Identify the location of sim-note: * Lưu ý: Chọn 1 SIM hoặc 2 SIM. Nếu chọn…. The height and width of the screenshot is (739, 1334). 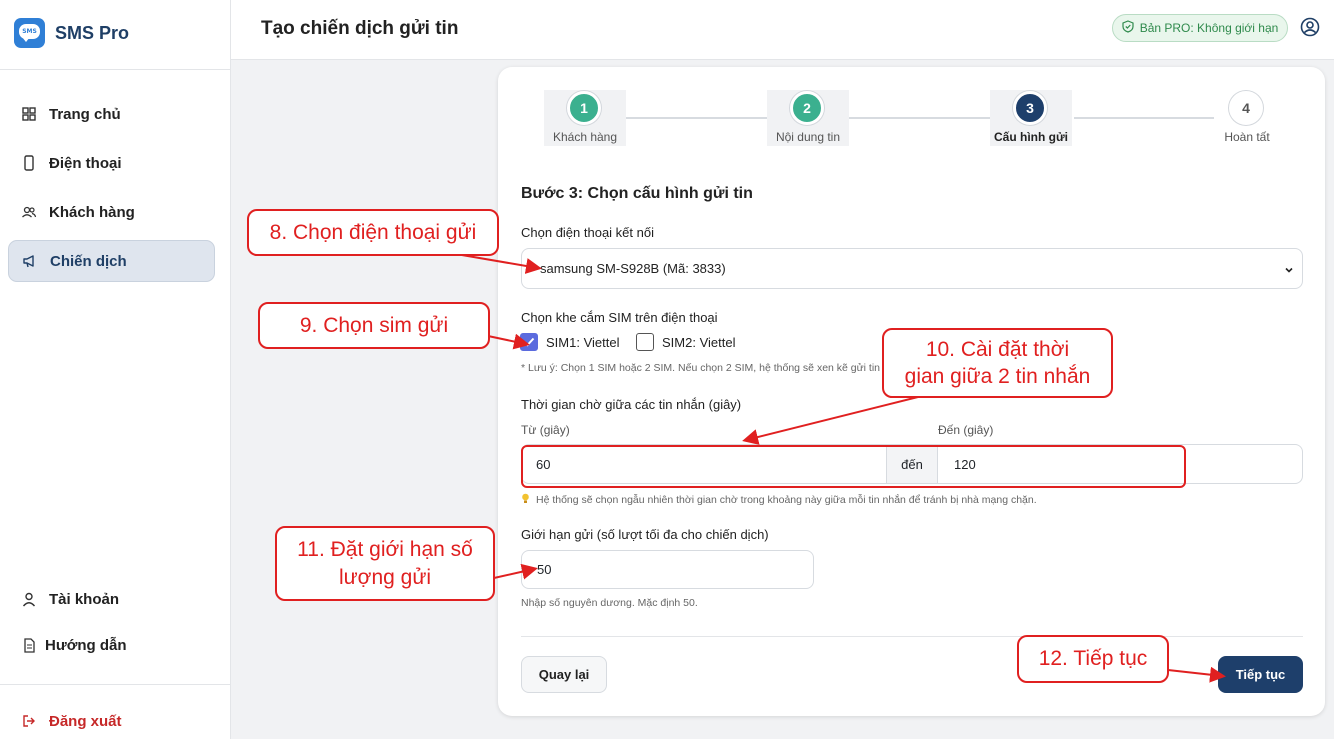
(703, 368).